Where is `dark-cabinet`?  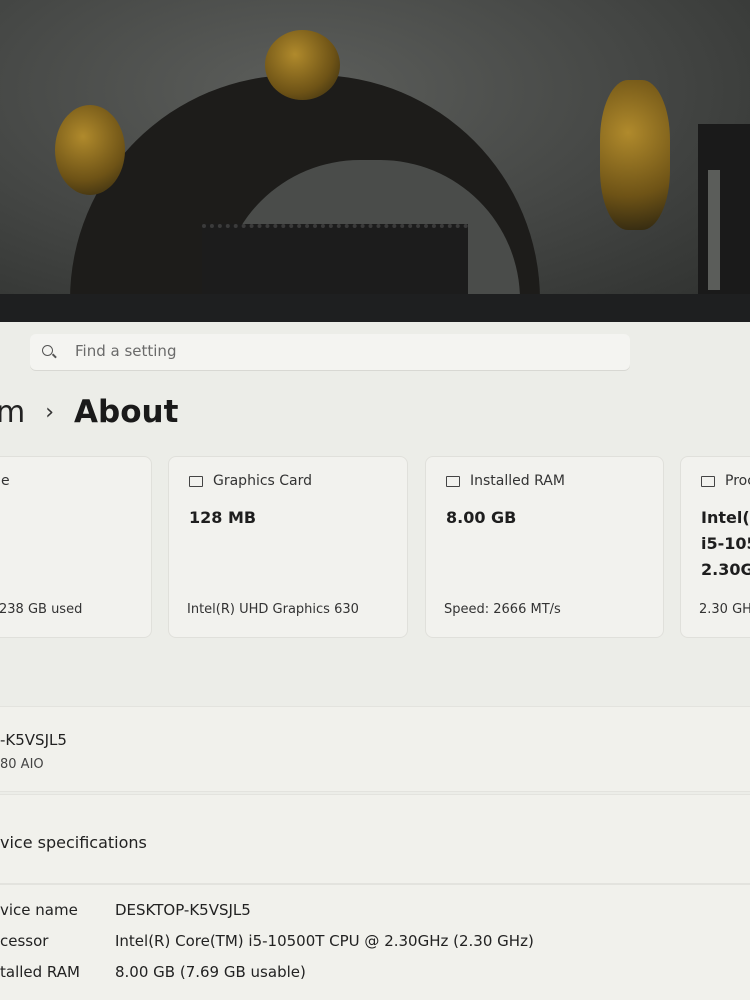
dark-cabinet is located at coordinates (724, 212).